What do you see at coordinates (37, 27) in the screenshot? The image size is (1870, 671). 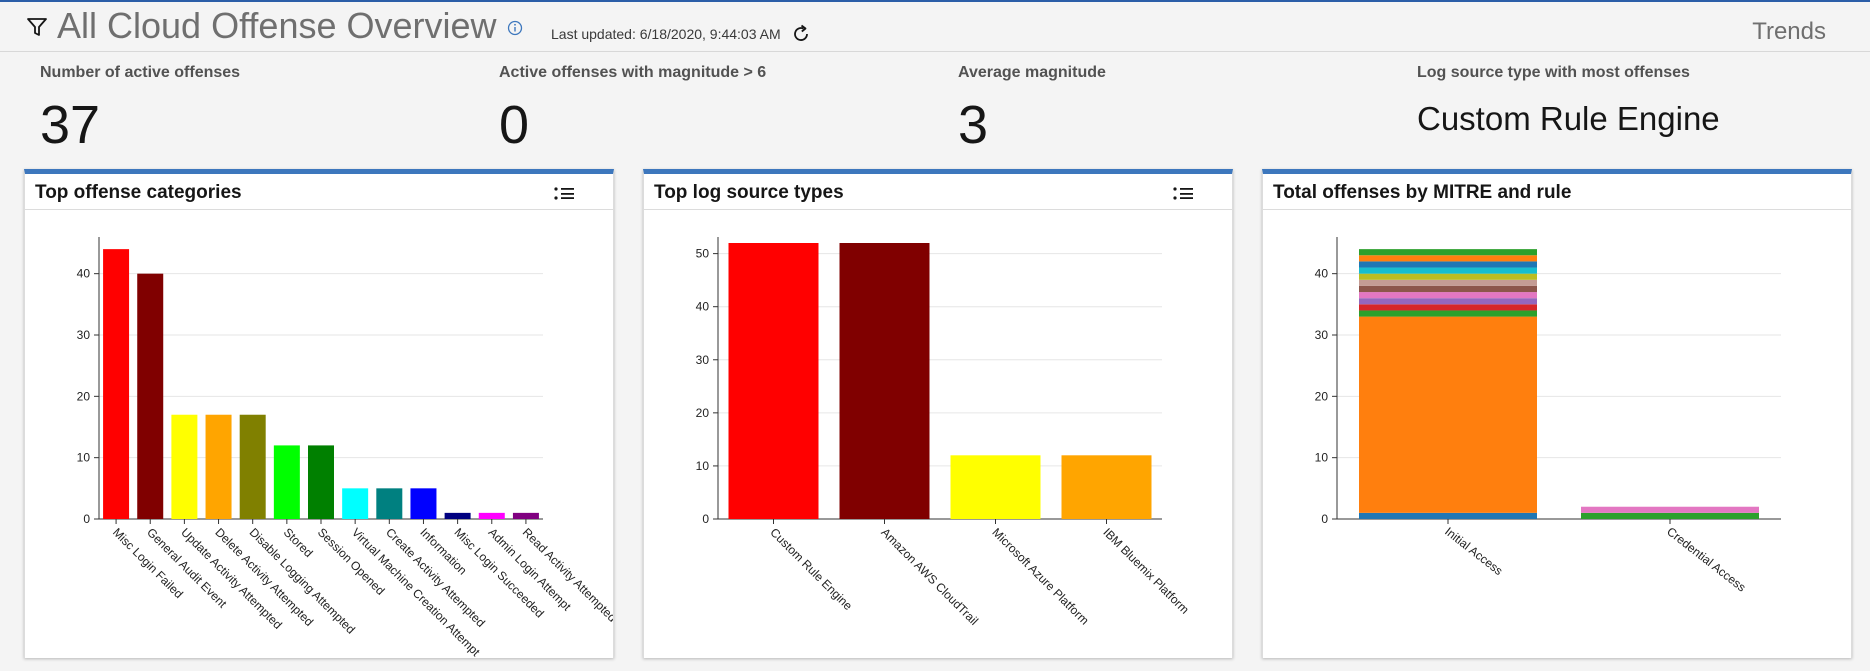 I see `filter-icon` at bounding box center [37, 27].